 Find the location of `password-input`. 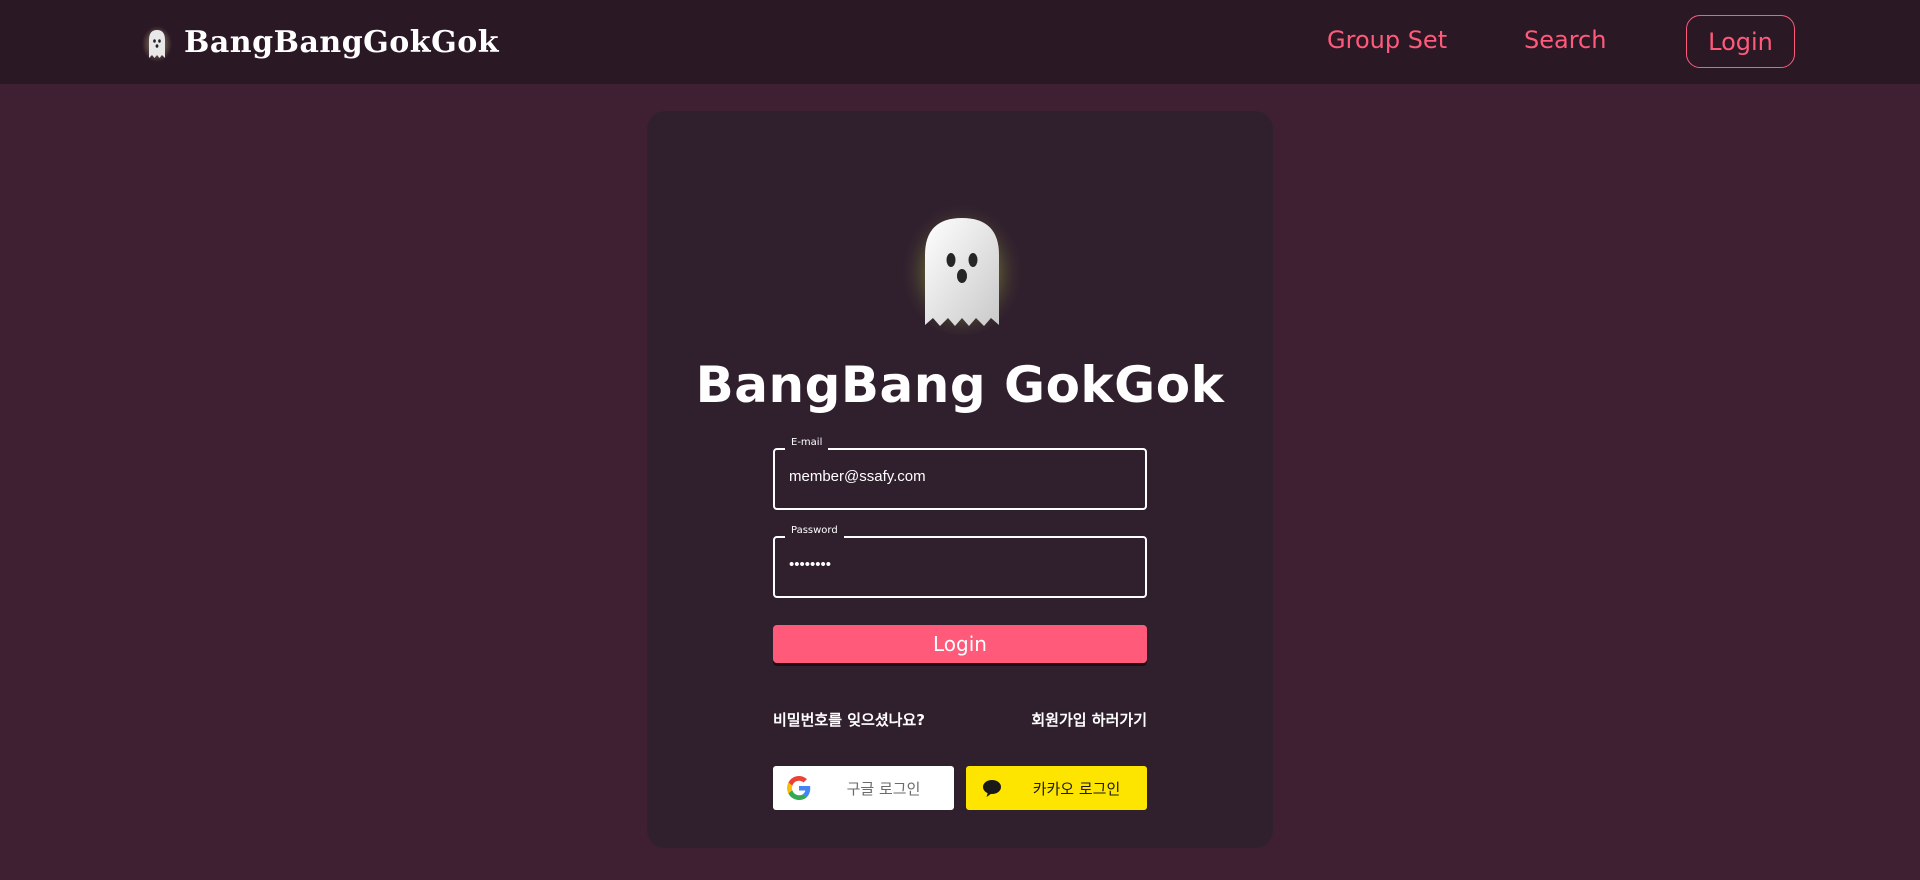

password-input is located at coordinates (959, 564).